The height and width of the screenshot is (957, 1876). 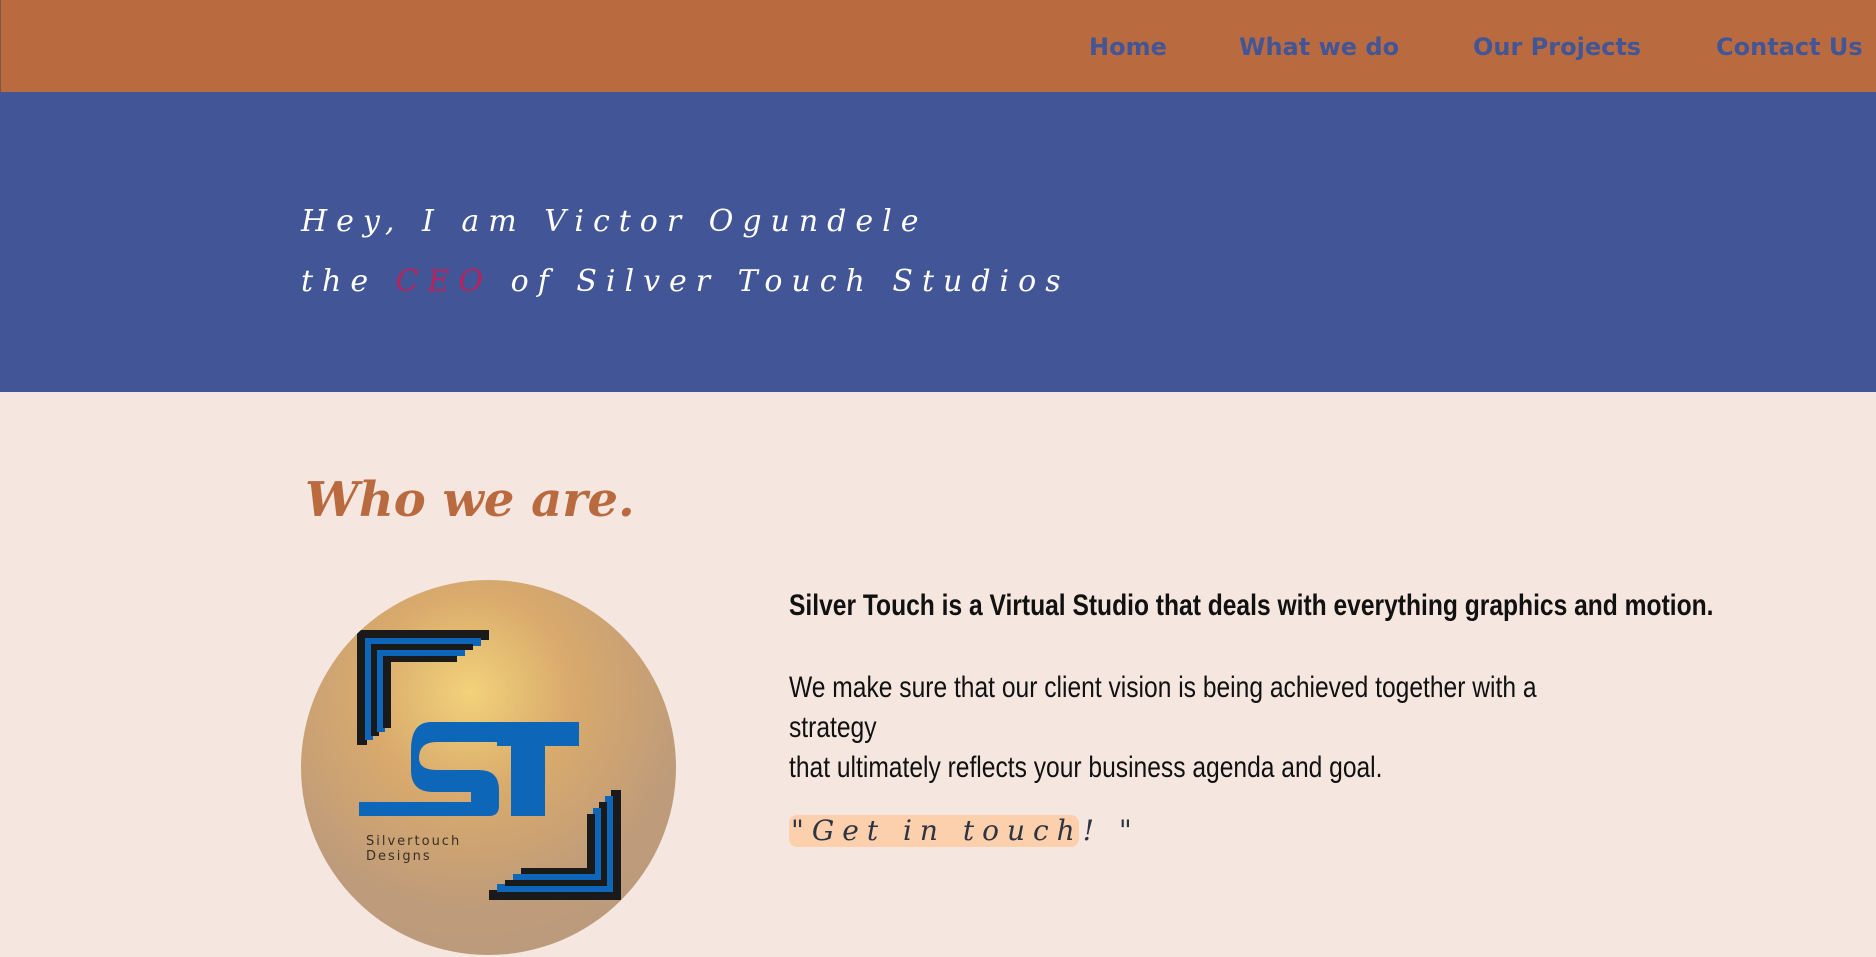 I want to click on nav-home-link: Home, so click(x=1128, y=47).